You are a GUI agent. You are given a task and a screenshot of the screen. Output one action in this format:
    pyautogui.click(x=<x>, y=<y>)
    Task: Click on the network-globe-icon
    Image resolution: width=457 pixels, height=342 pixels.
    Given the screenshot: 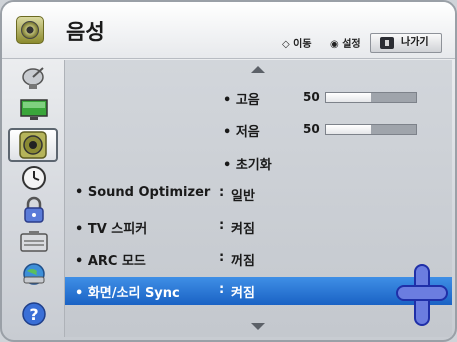 What is the action you would take?
    pyautogui.click(x=34, y=274)
    